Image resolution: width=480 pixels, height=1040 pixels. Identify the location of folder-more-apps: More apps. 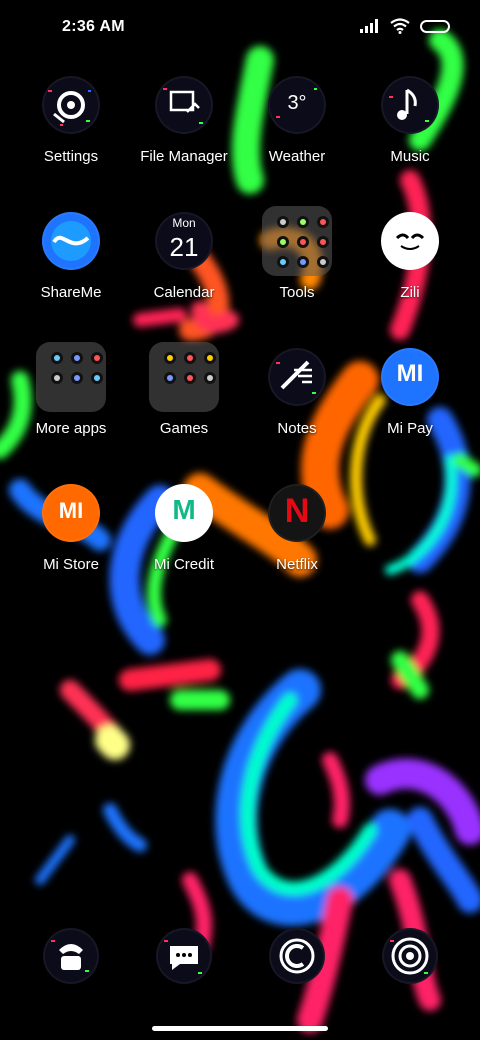
(71, 389).